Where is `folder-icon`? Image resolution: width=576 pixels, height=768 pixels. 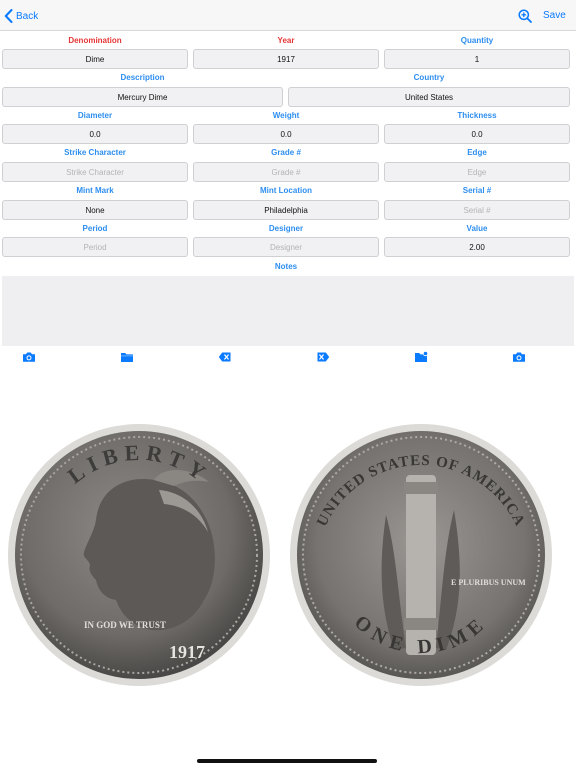
folder-icon is located at coordinates (127, 357).